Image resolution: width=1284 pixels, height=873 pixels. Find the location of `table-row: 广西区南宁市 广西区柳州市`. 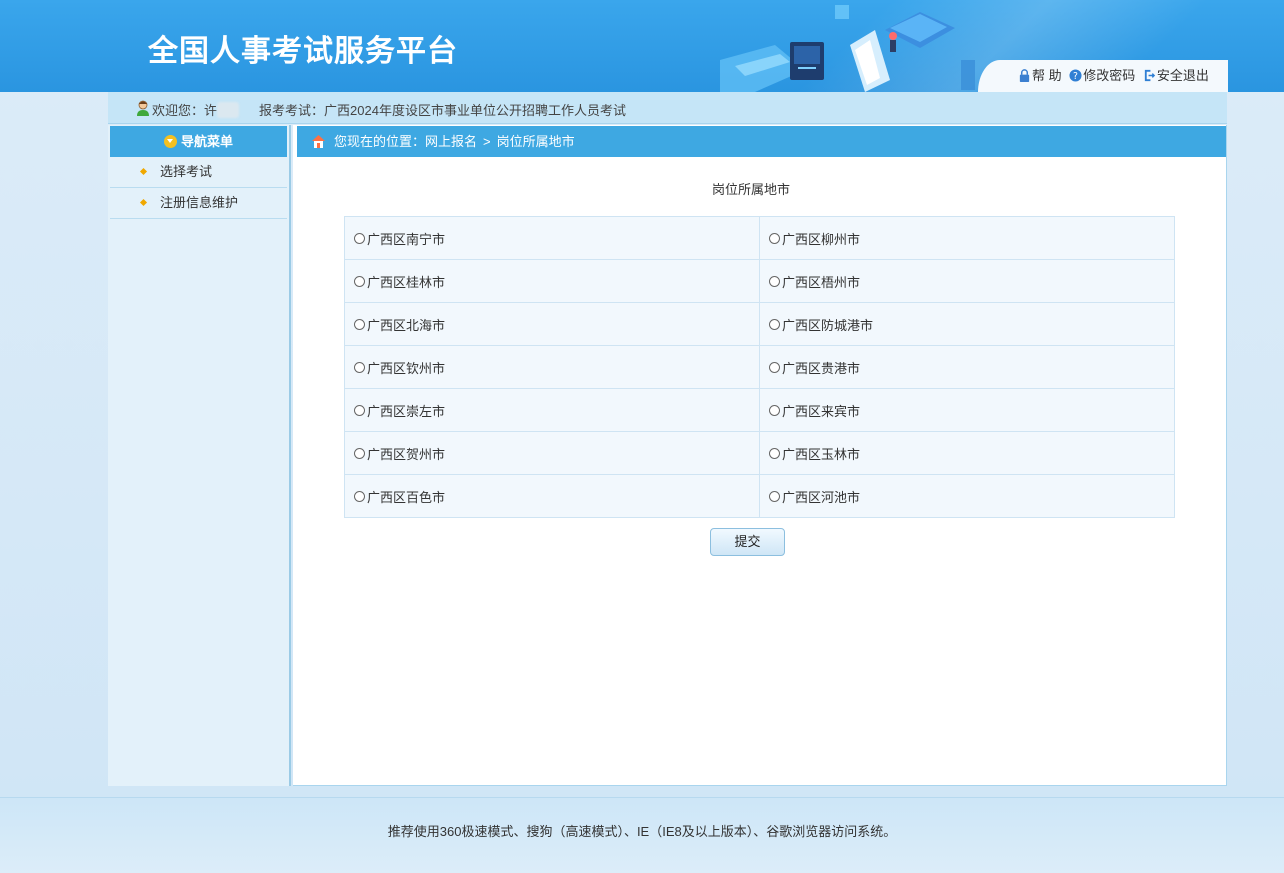

table-row: 广西区南宁市 广西区柳州市 is located at coordinates (759, 238).